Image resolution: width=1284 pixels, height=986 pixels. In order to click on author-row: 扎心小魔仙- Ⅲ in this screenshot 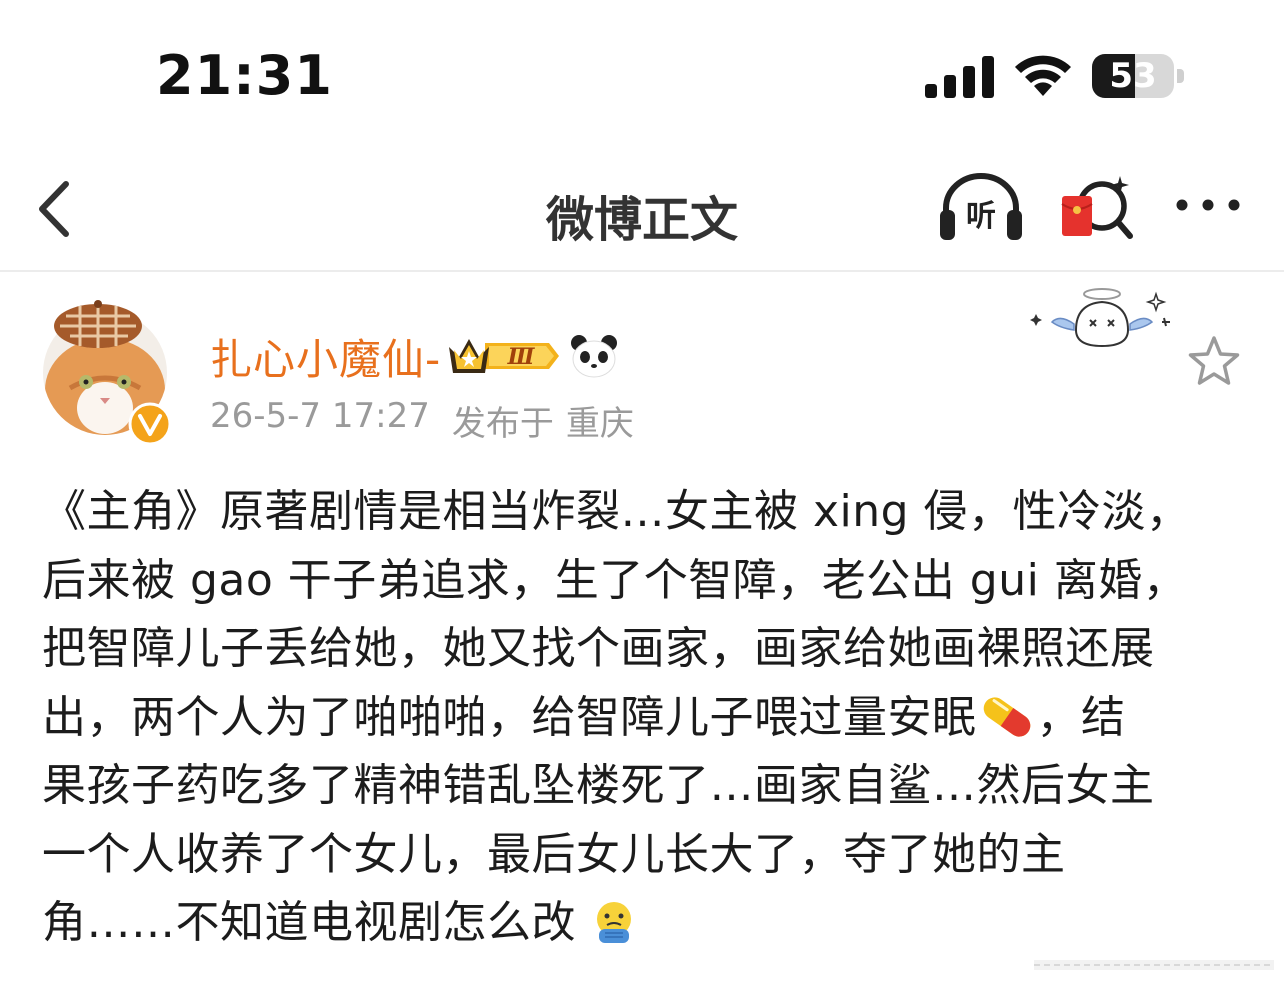, I will do `click(414, 356)`.